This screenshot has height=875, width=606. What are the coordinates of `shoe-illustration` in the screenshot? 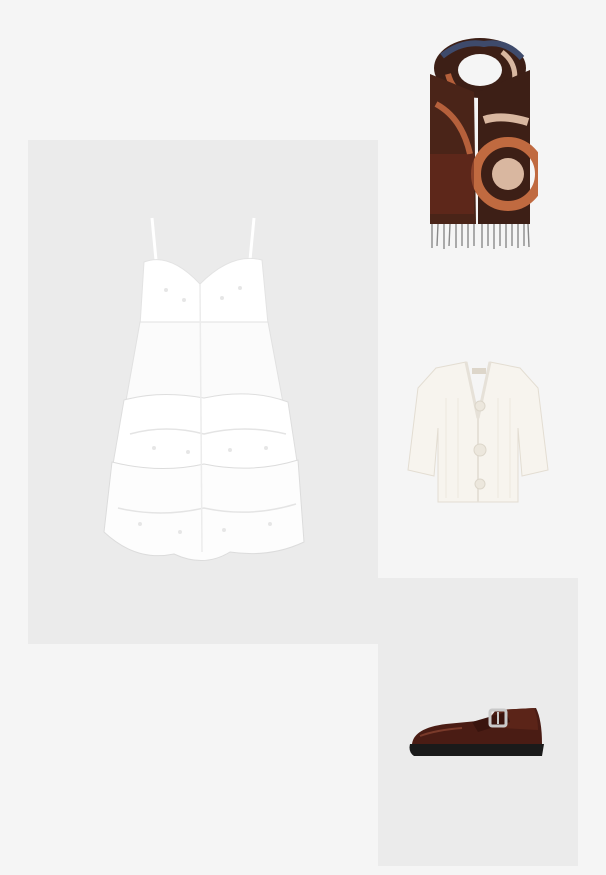 It's located at (476, 732).